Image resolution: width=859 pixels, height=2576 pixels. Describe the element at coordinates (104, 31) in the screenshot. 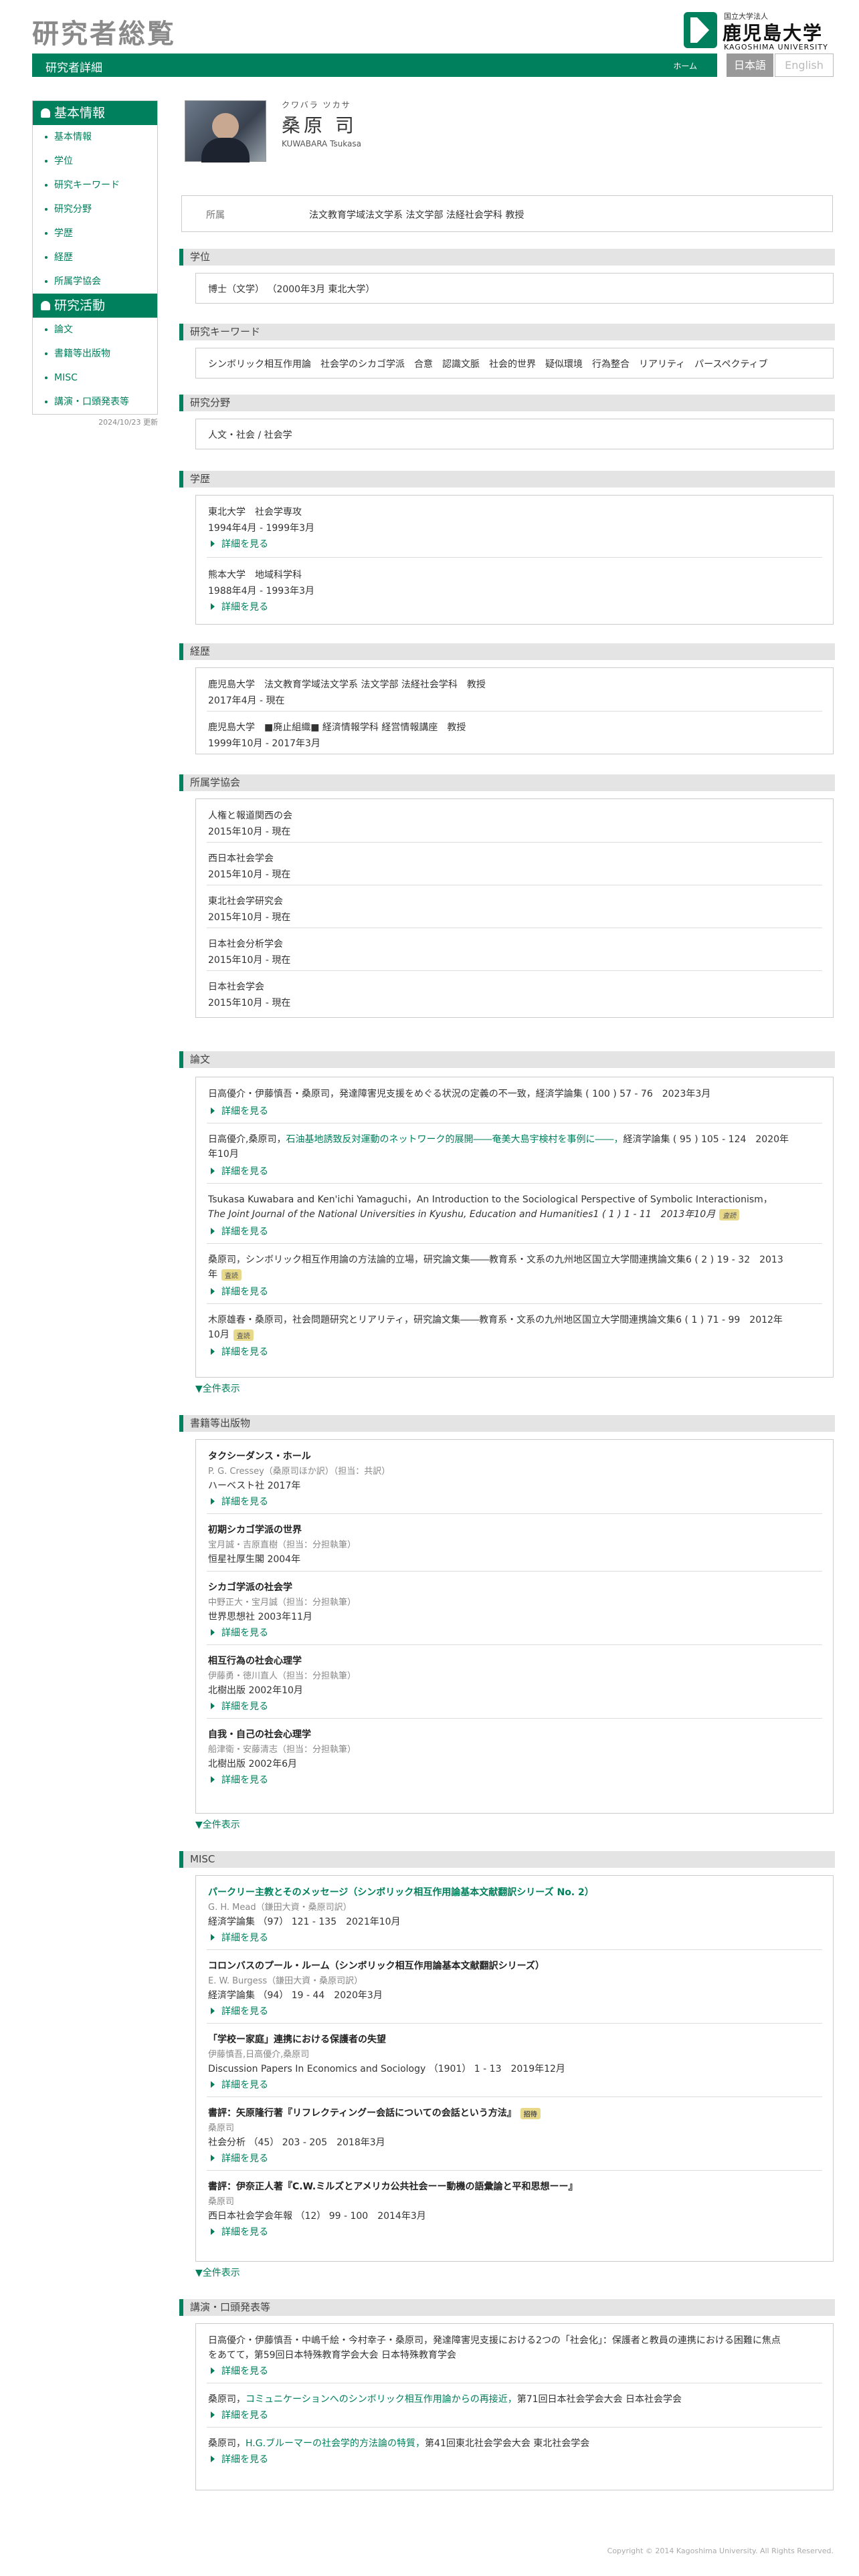

I see `site-title: 研究者総覧` at that location.